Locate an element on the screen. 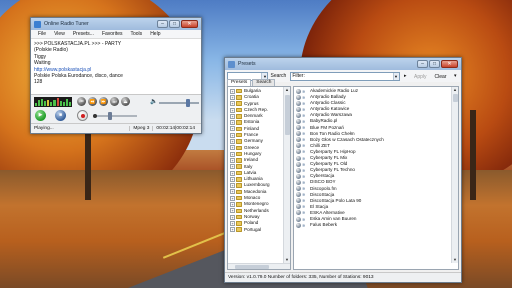 This screenshot has width=512, height=288. country-folder-item: + Portugal is located at coordinates (260, 230).